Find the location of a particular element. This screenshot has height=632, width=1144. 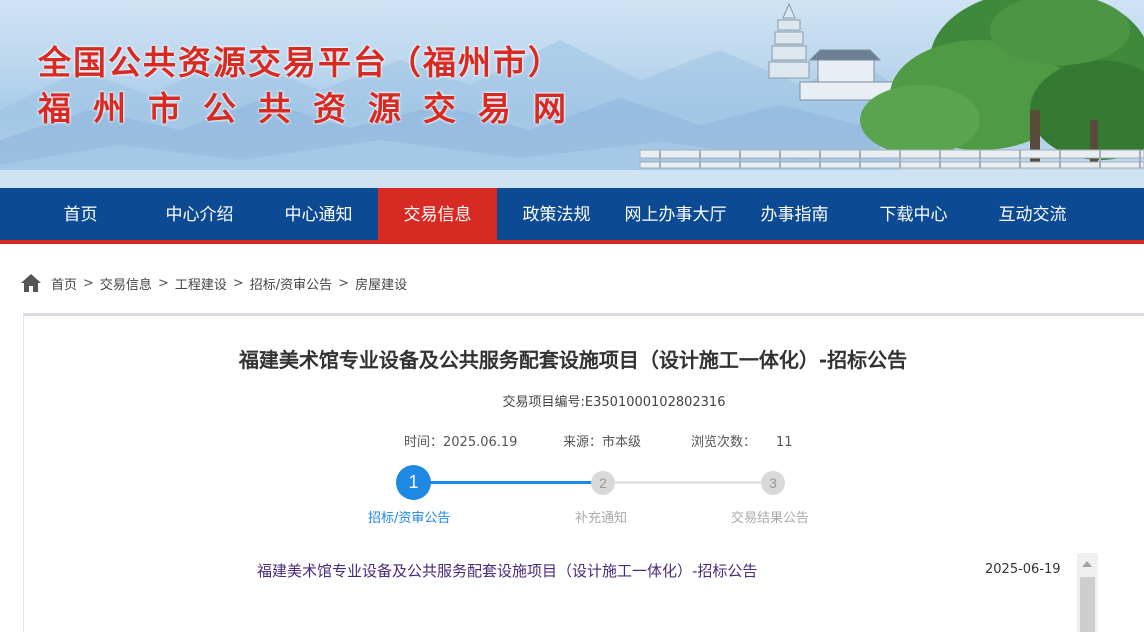

nav-item-home: 首页 is located at coordinates (80, 214).